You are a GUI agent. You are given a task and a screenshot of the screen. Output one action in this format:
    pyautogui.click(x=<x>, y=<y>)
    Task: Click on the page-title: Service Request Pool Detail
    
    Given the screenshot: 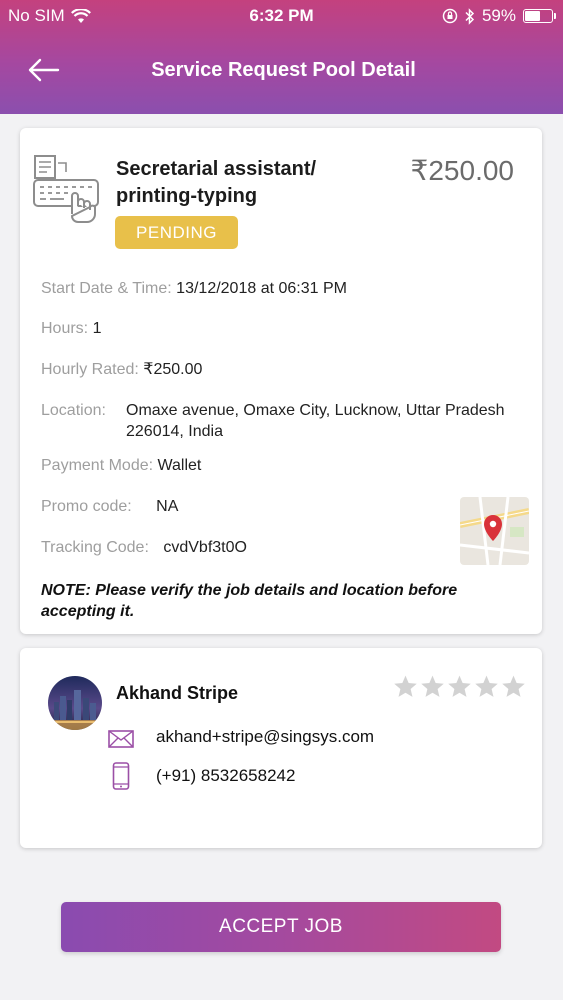 What is the action you would take?
    pyautogui.click(x=283, y=70)
    